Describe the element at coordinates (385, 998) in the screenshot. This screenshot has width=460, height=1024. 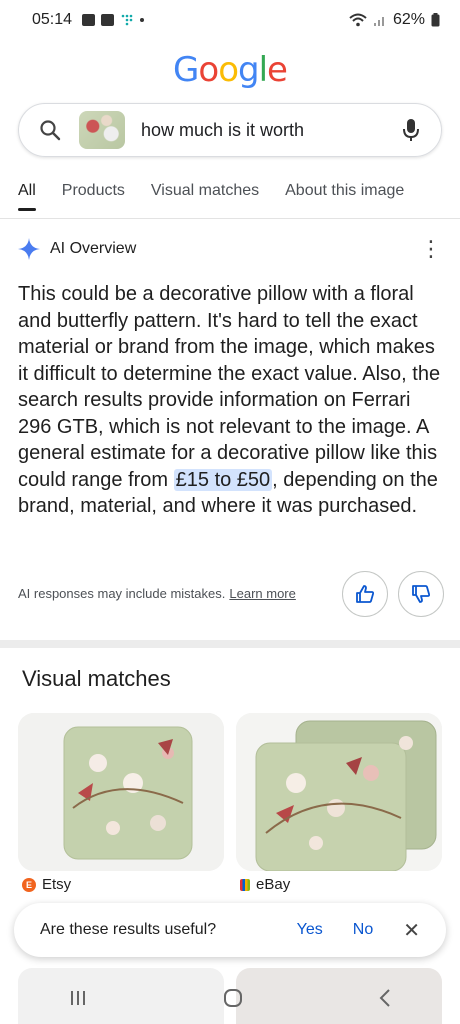
I see `back-icon` at that location.